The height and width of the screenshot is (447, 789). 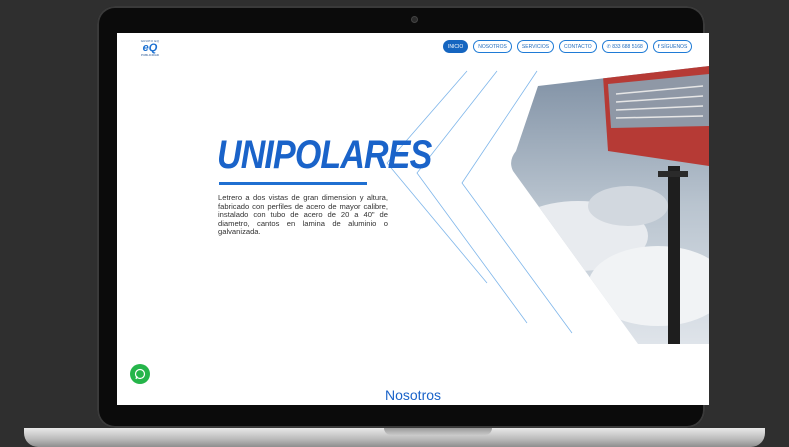 What do you see at coordinates (293, 183) in the screenshot?
I see `hero-underline` at bounding box center [293, 183].